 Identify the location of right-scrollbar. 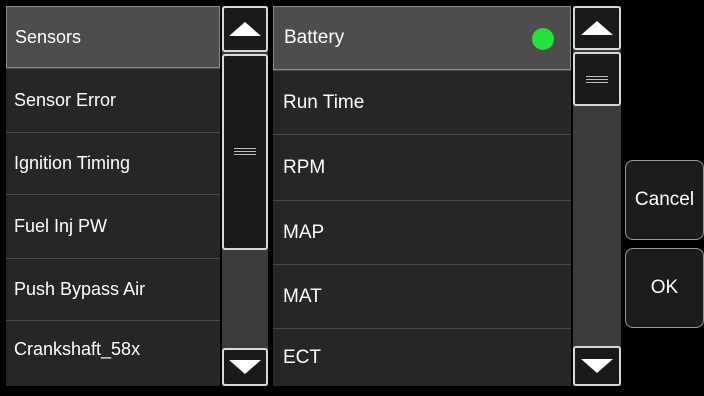
(597, 196).